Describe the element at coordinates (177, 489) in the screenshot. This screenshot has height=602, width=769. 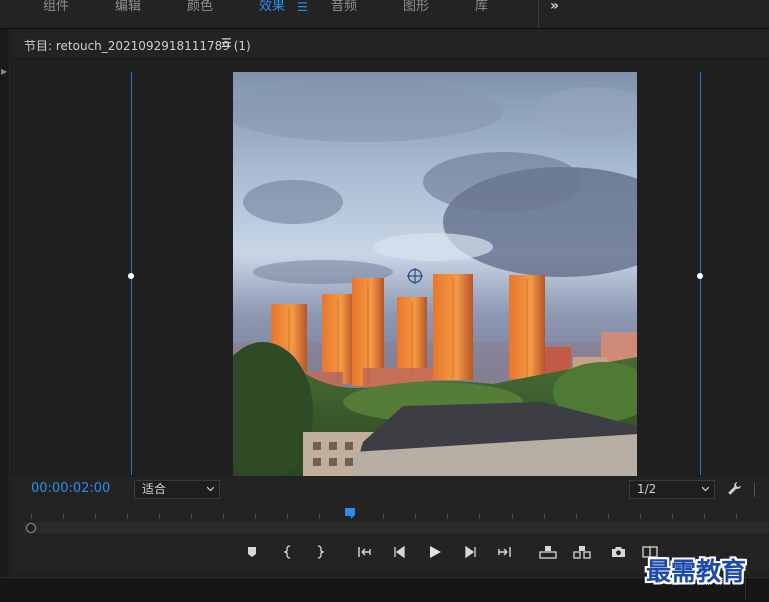
I see `zoom-level-select: 适合` at that location.